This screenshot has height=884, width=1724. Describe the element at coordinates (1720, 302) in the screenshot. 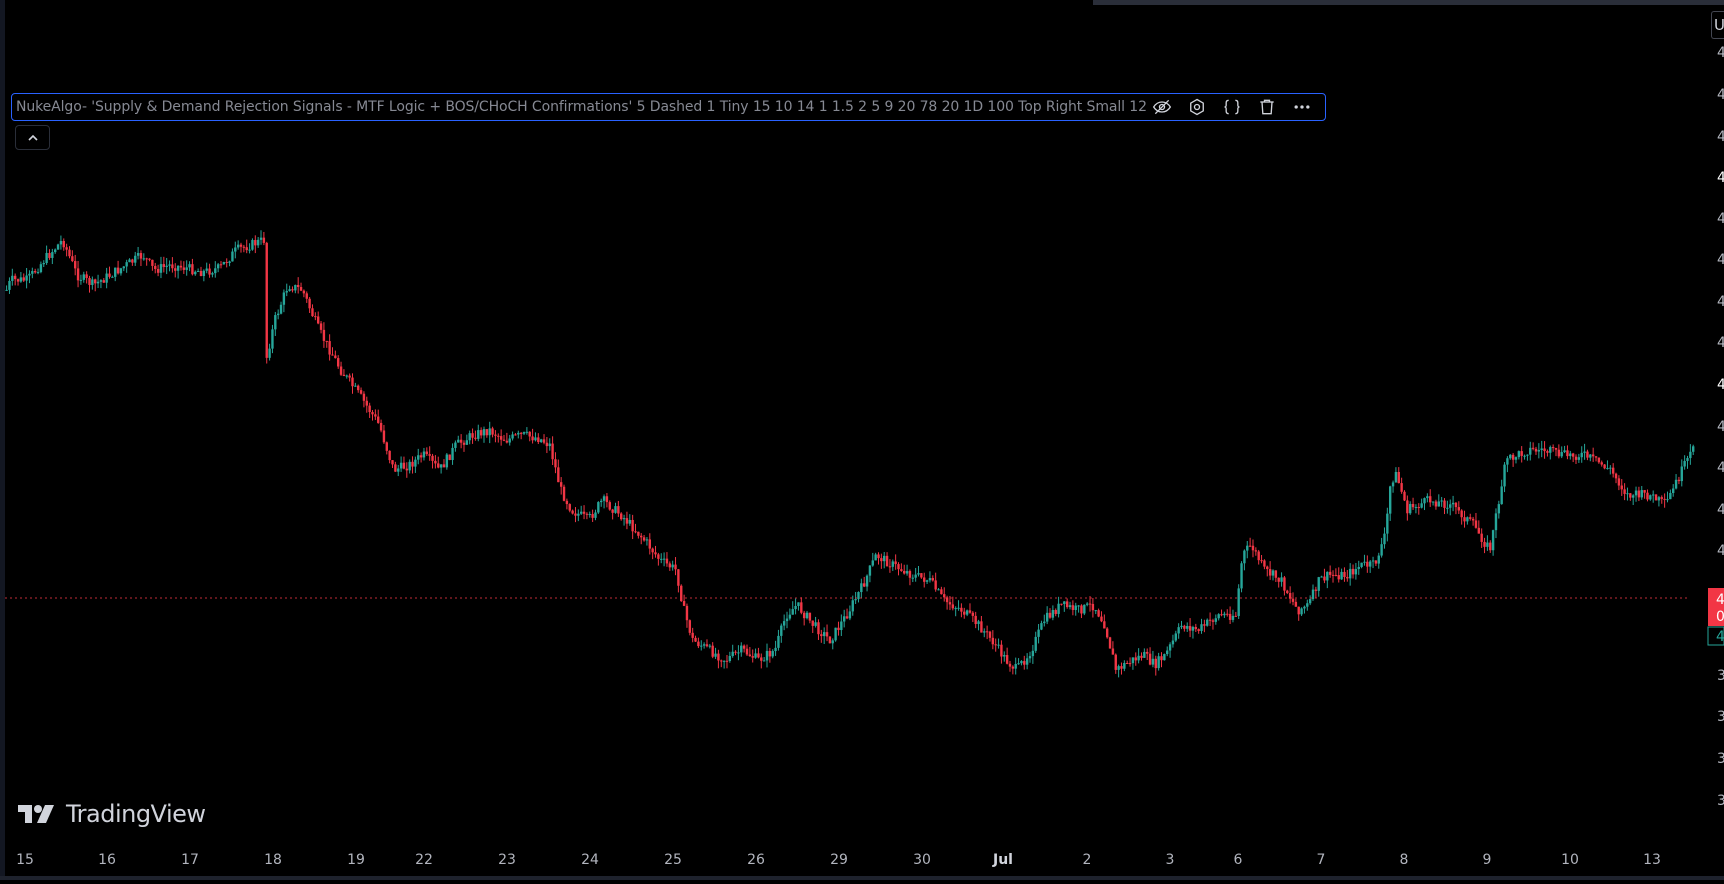

I see `price-tick-label: 4` at that location.